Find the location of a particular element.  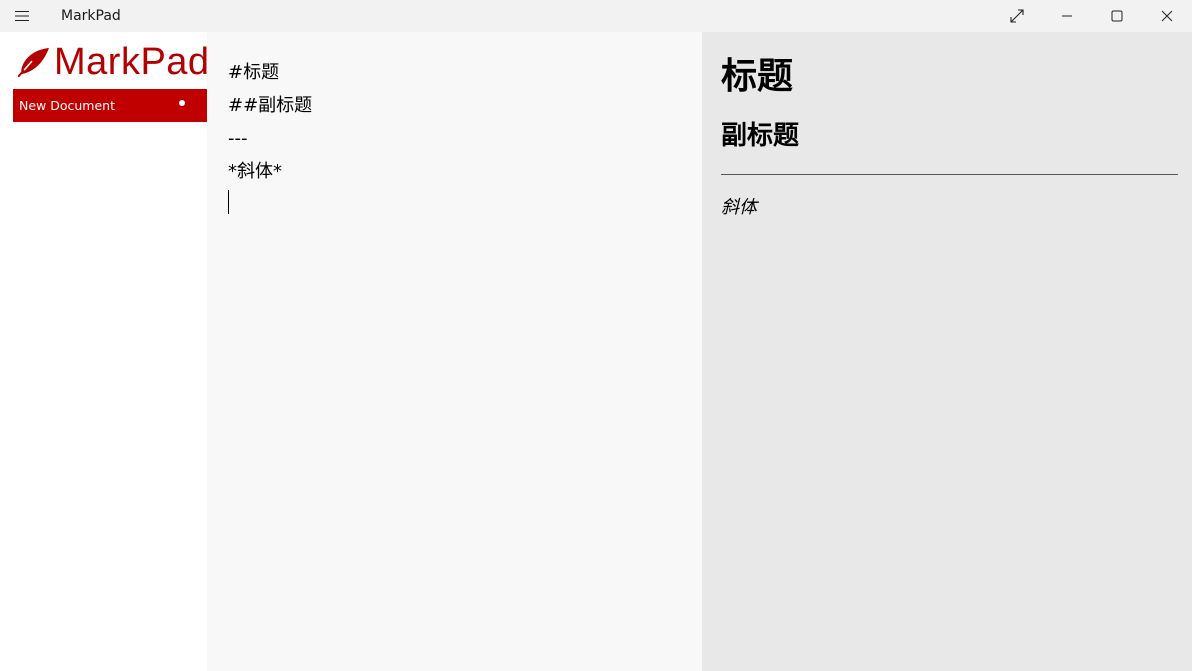

logo: MarkPad is located at coordinates (114, 62).